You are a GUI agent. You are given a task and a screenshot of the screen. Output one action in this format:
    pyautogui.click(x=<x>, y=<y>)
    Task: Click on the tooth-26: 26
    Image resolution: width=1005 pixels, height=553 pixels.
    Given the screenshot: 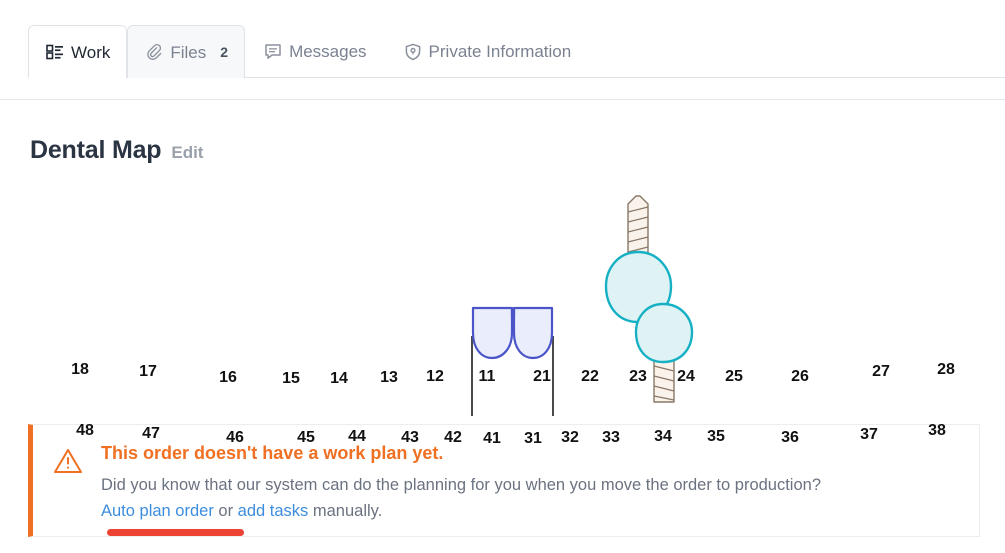 What is the action you would take?
    pyautogui.click(x=800, y=377)
    